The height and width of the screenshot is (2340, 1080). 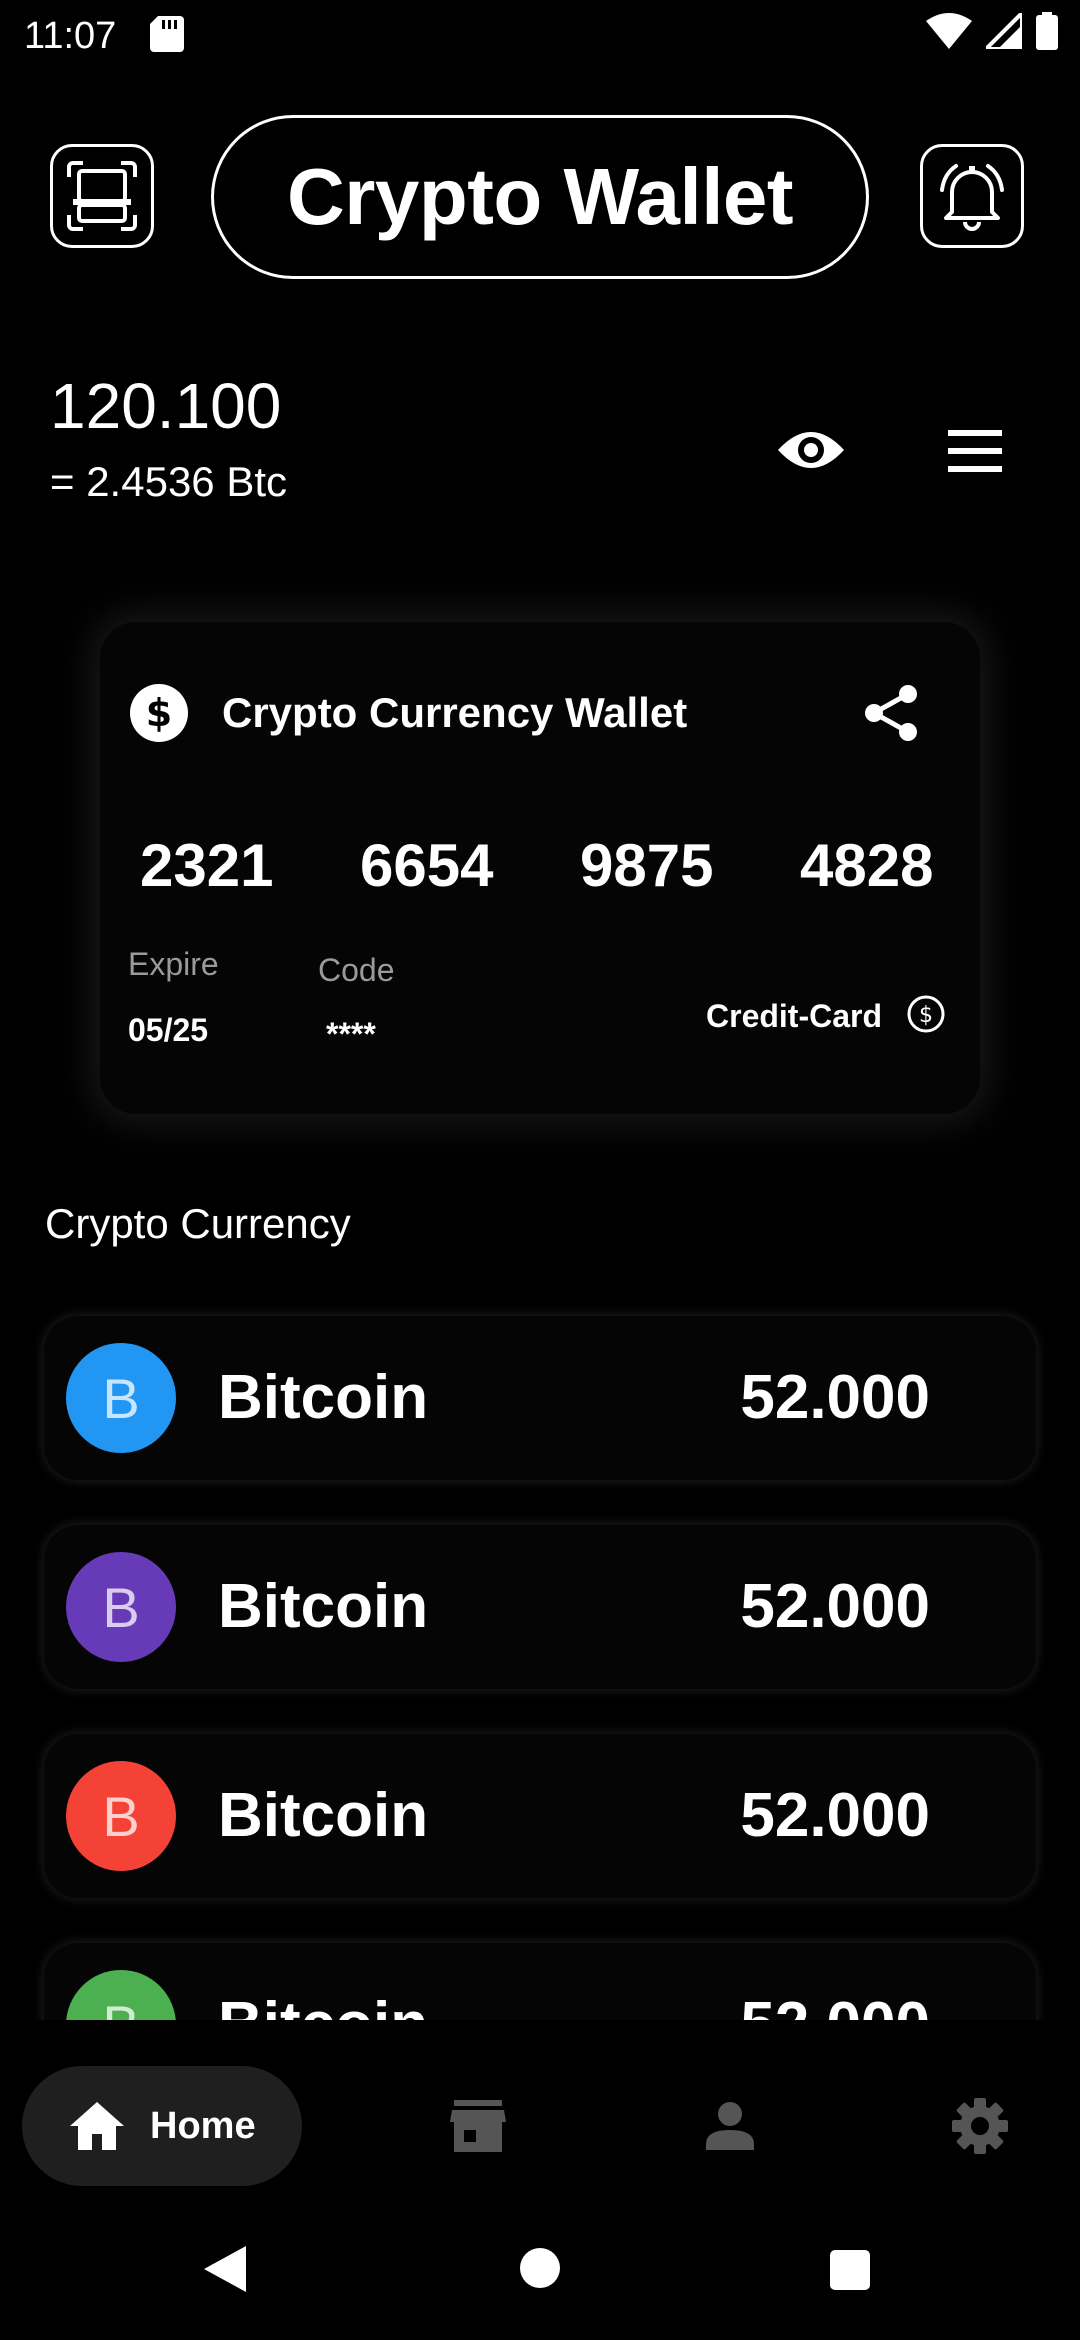 What do you see at coordinates (1047, 31) in the screenshot?
I see `battery-icon` at bounding box center [1047, 31].